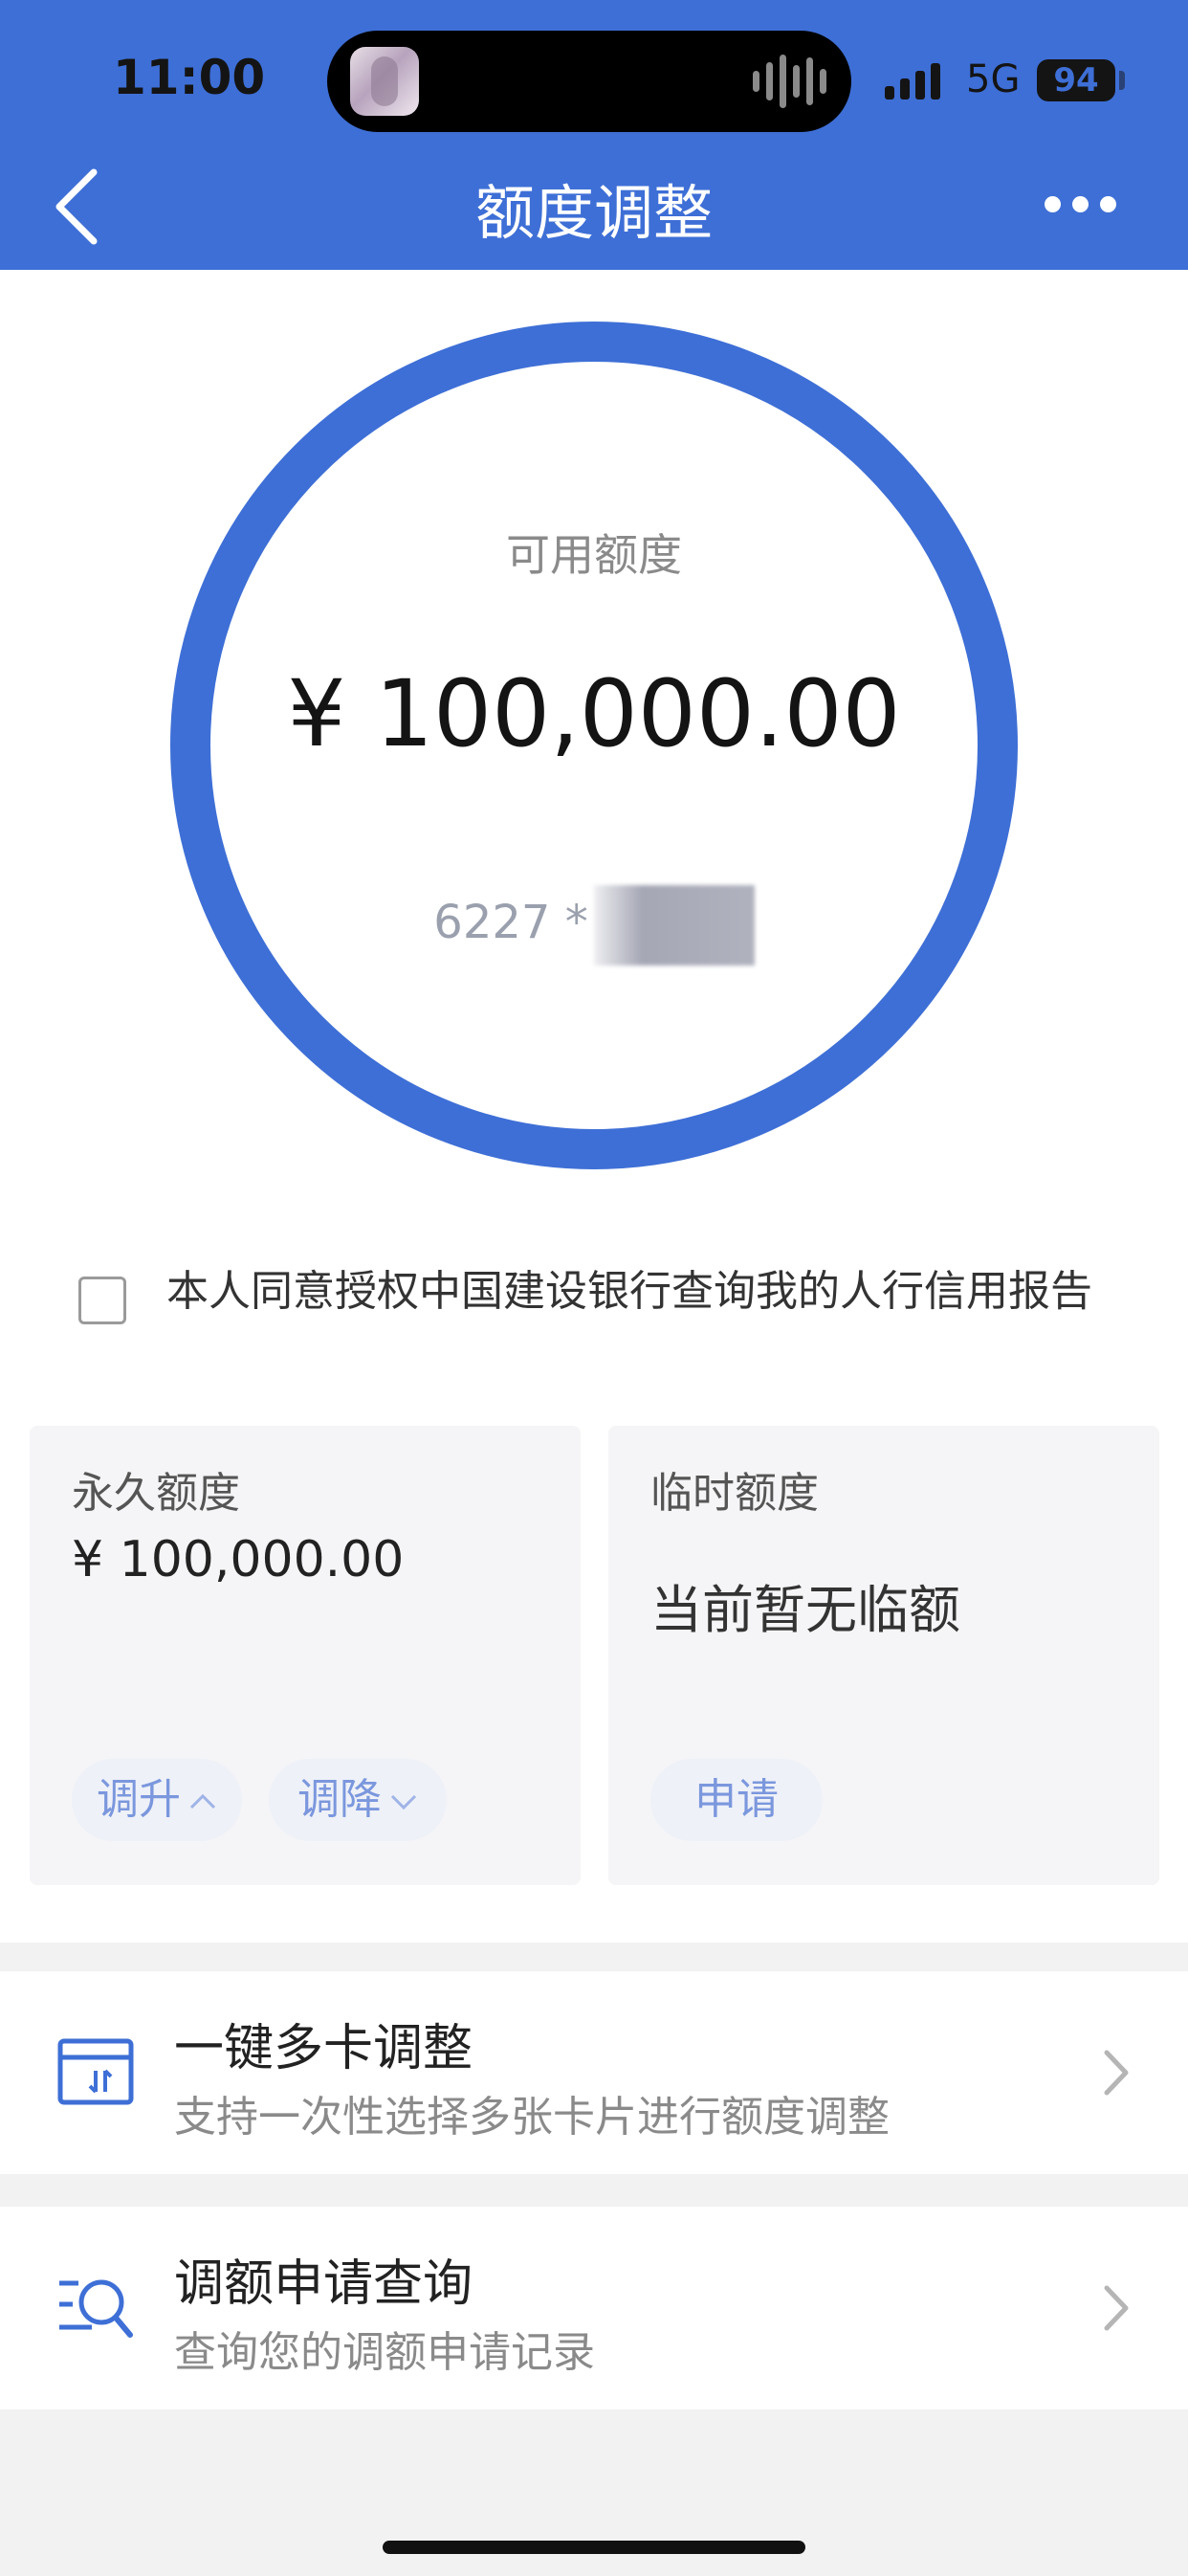 The height and width of the screenshot is (2576, 1188). I want to click on card-number-prefix: 6227 *, so click(510, 922).